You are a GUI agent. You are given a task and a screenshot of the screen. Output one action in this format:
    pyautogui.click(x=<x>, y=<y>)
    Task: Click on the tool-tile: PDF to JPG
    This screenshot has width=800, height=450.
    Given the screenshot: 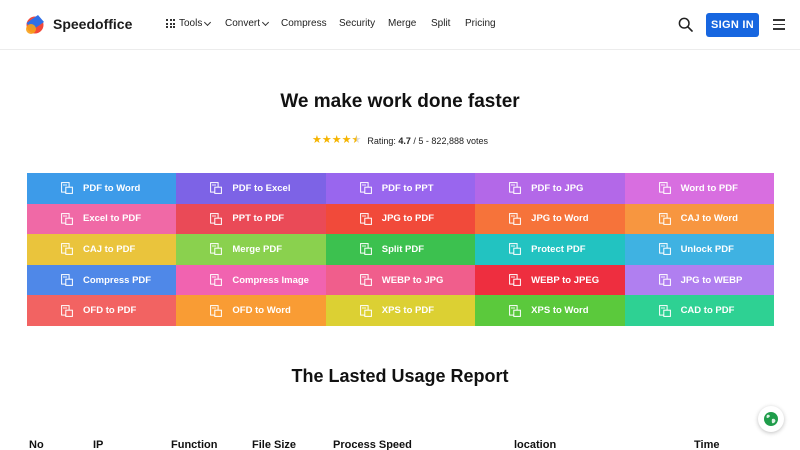 What is the action you would take?
    pyautogui.click(x=550, y=188)
    